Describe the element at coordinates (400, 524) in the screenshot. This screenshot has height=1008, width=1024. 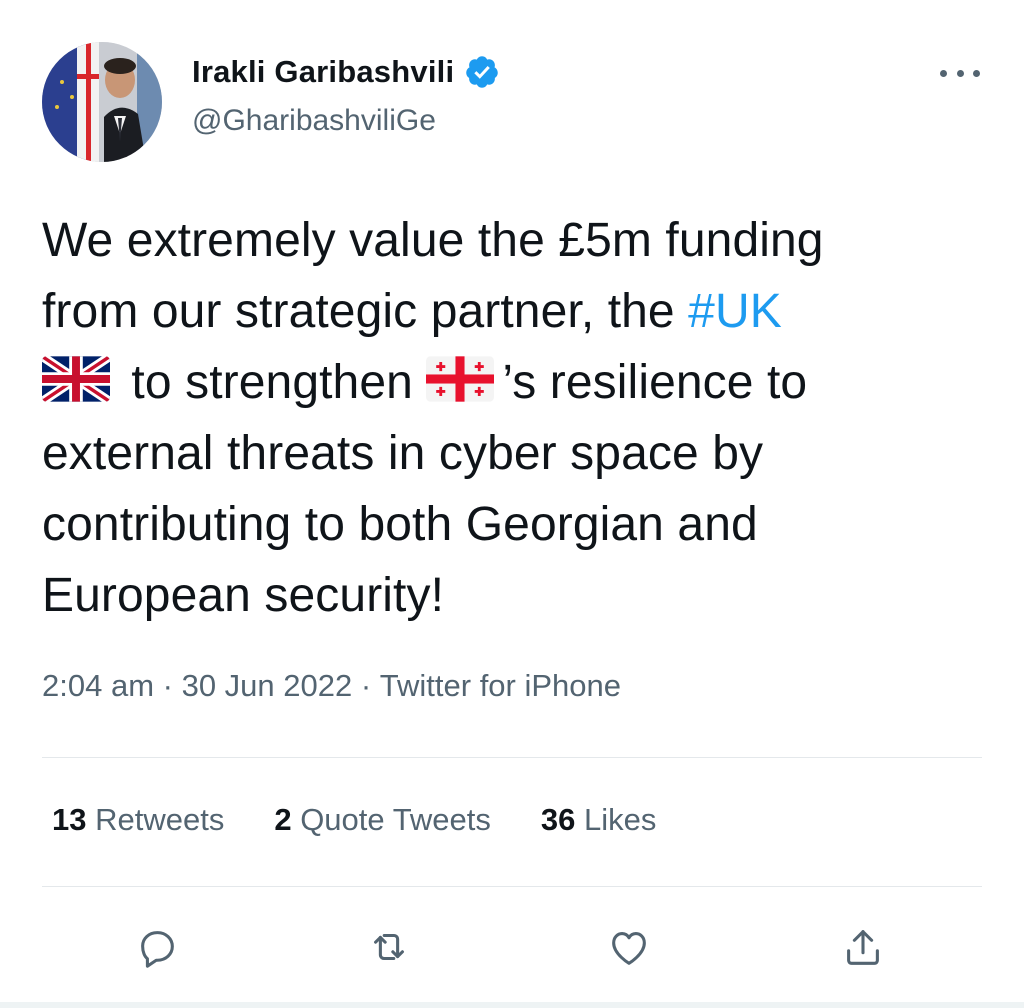
I see `tweet-line: contributing to both Georgian and` at that location.